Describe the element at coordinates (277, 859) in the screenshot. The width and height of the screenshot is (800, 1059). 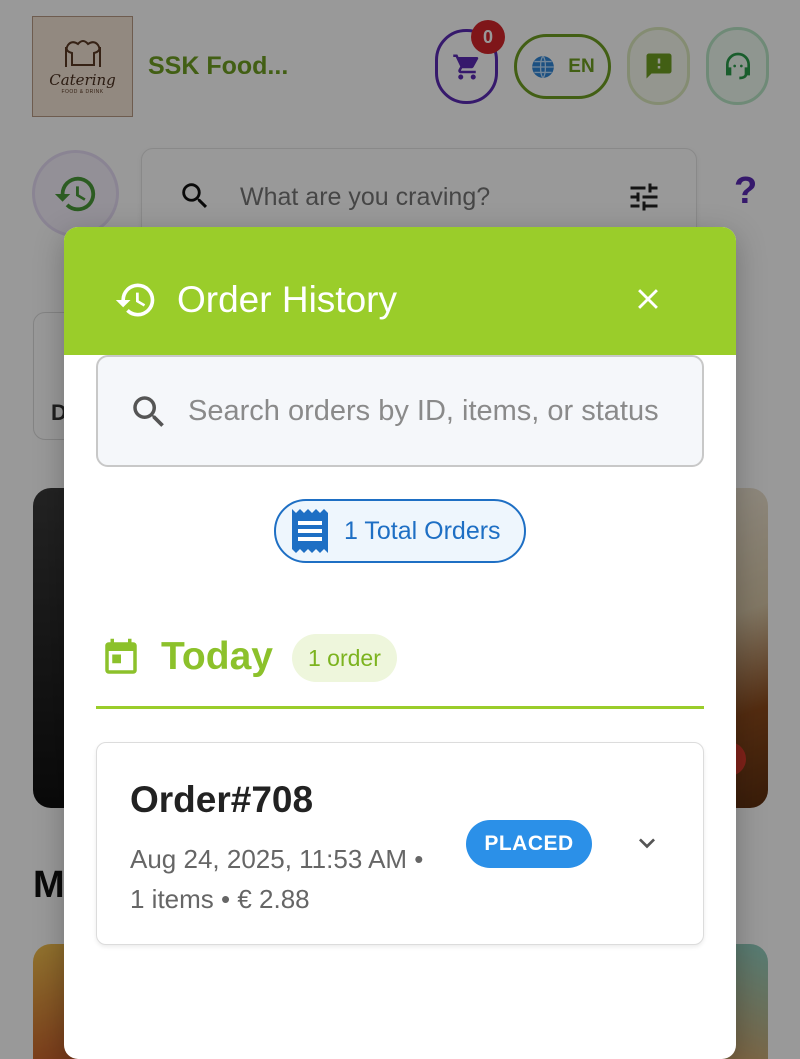
I see `order-datetime: Aug 24, 2025, 11:53 AM •` at that location.